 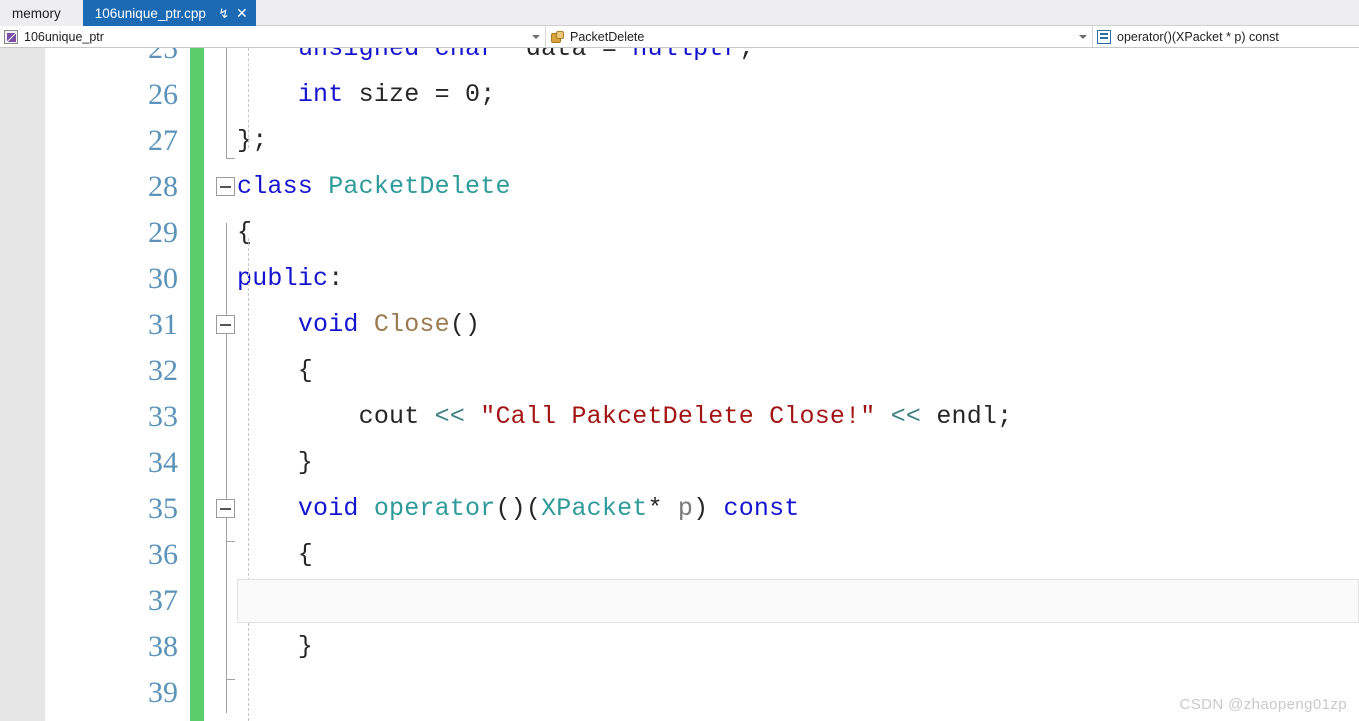 I want to click on code-token: unsigned, so click(x=358, y=55).